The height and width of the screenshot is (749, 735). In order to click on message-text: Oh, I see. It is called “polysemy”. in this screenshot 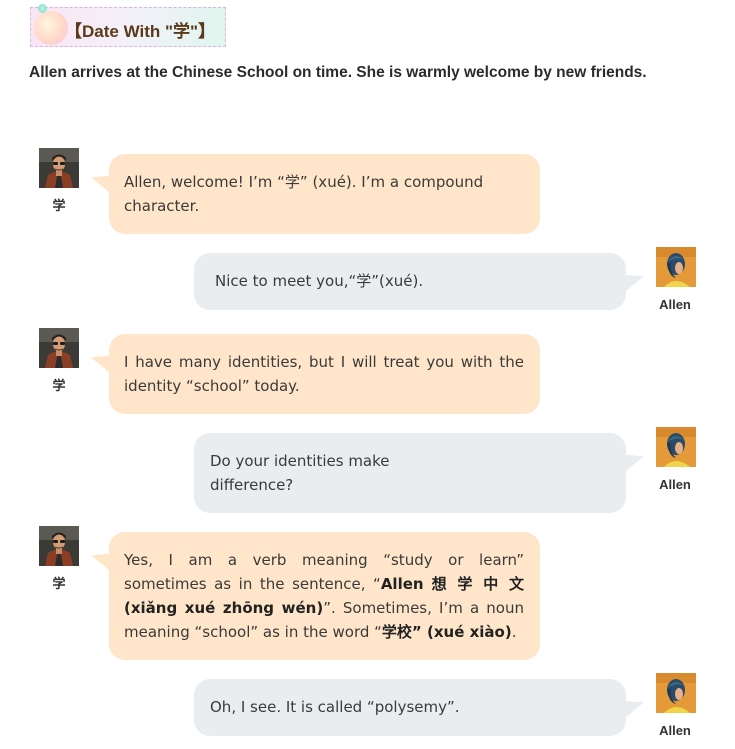, I will do `click(335, 707)`.